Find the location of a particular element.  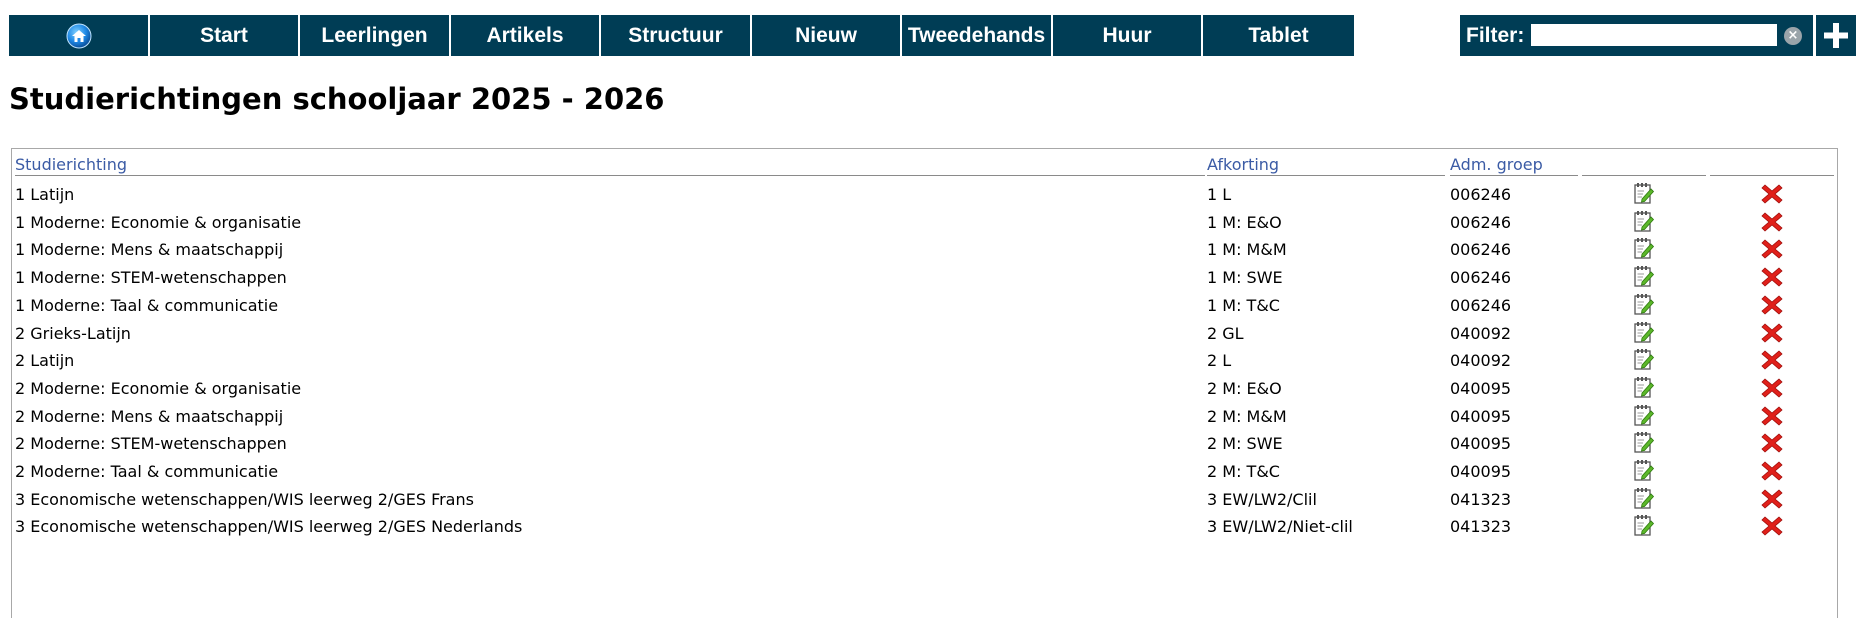

studierichting-cell: 1 Moderne: Economie & organisatie is located at coordinates (158, 222).